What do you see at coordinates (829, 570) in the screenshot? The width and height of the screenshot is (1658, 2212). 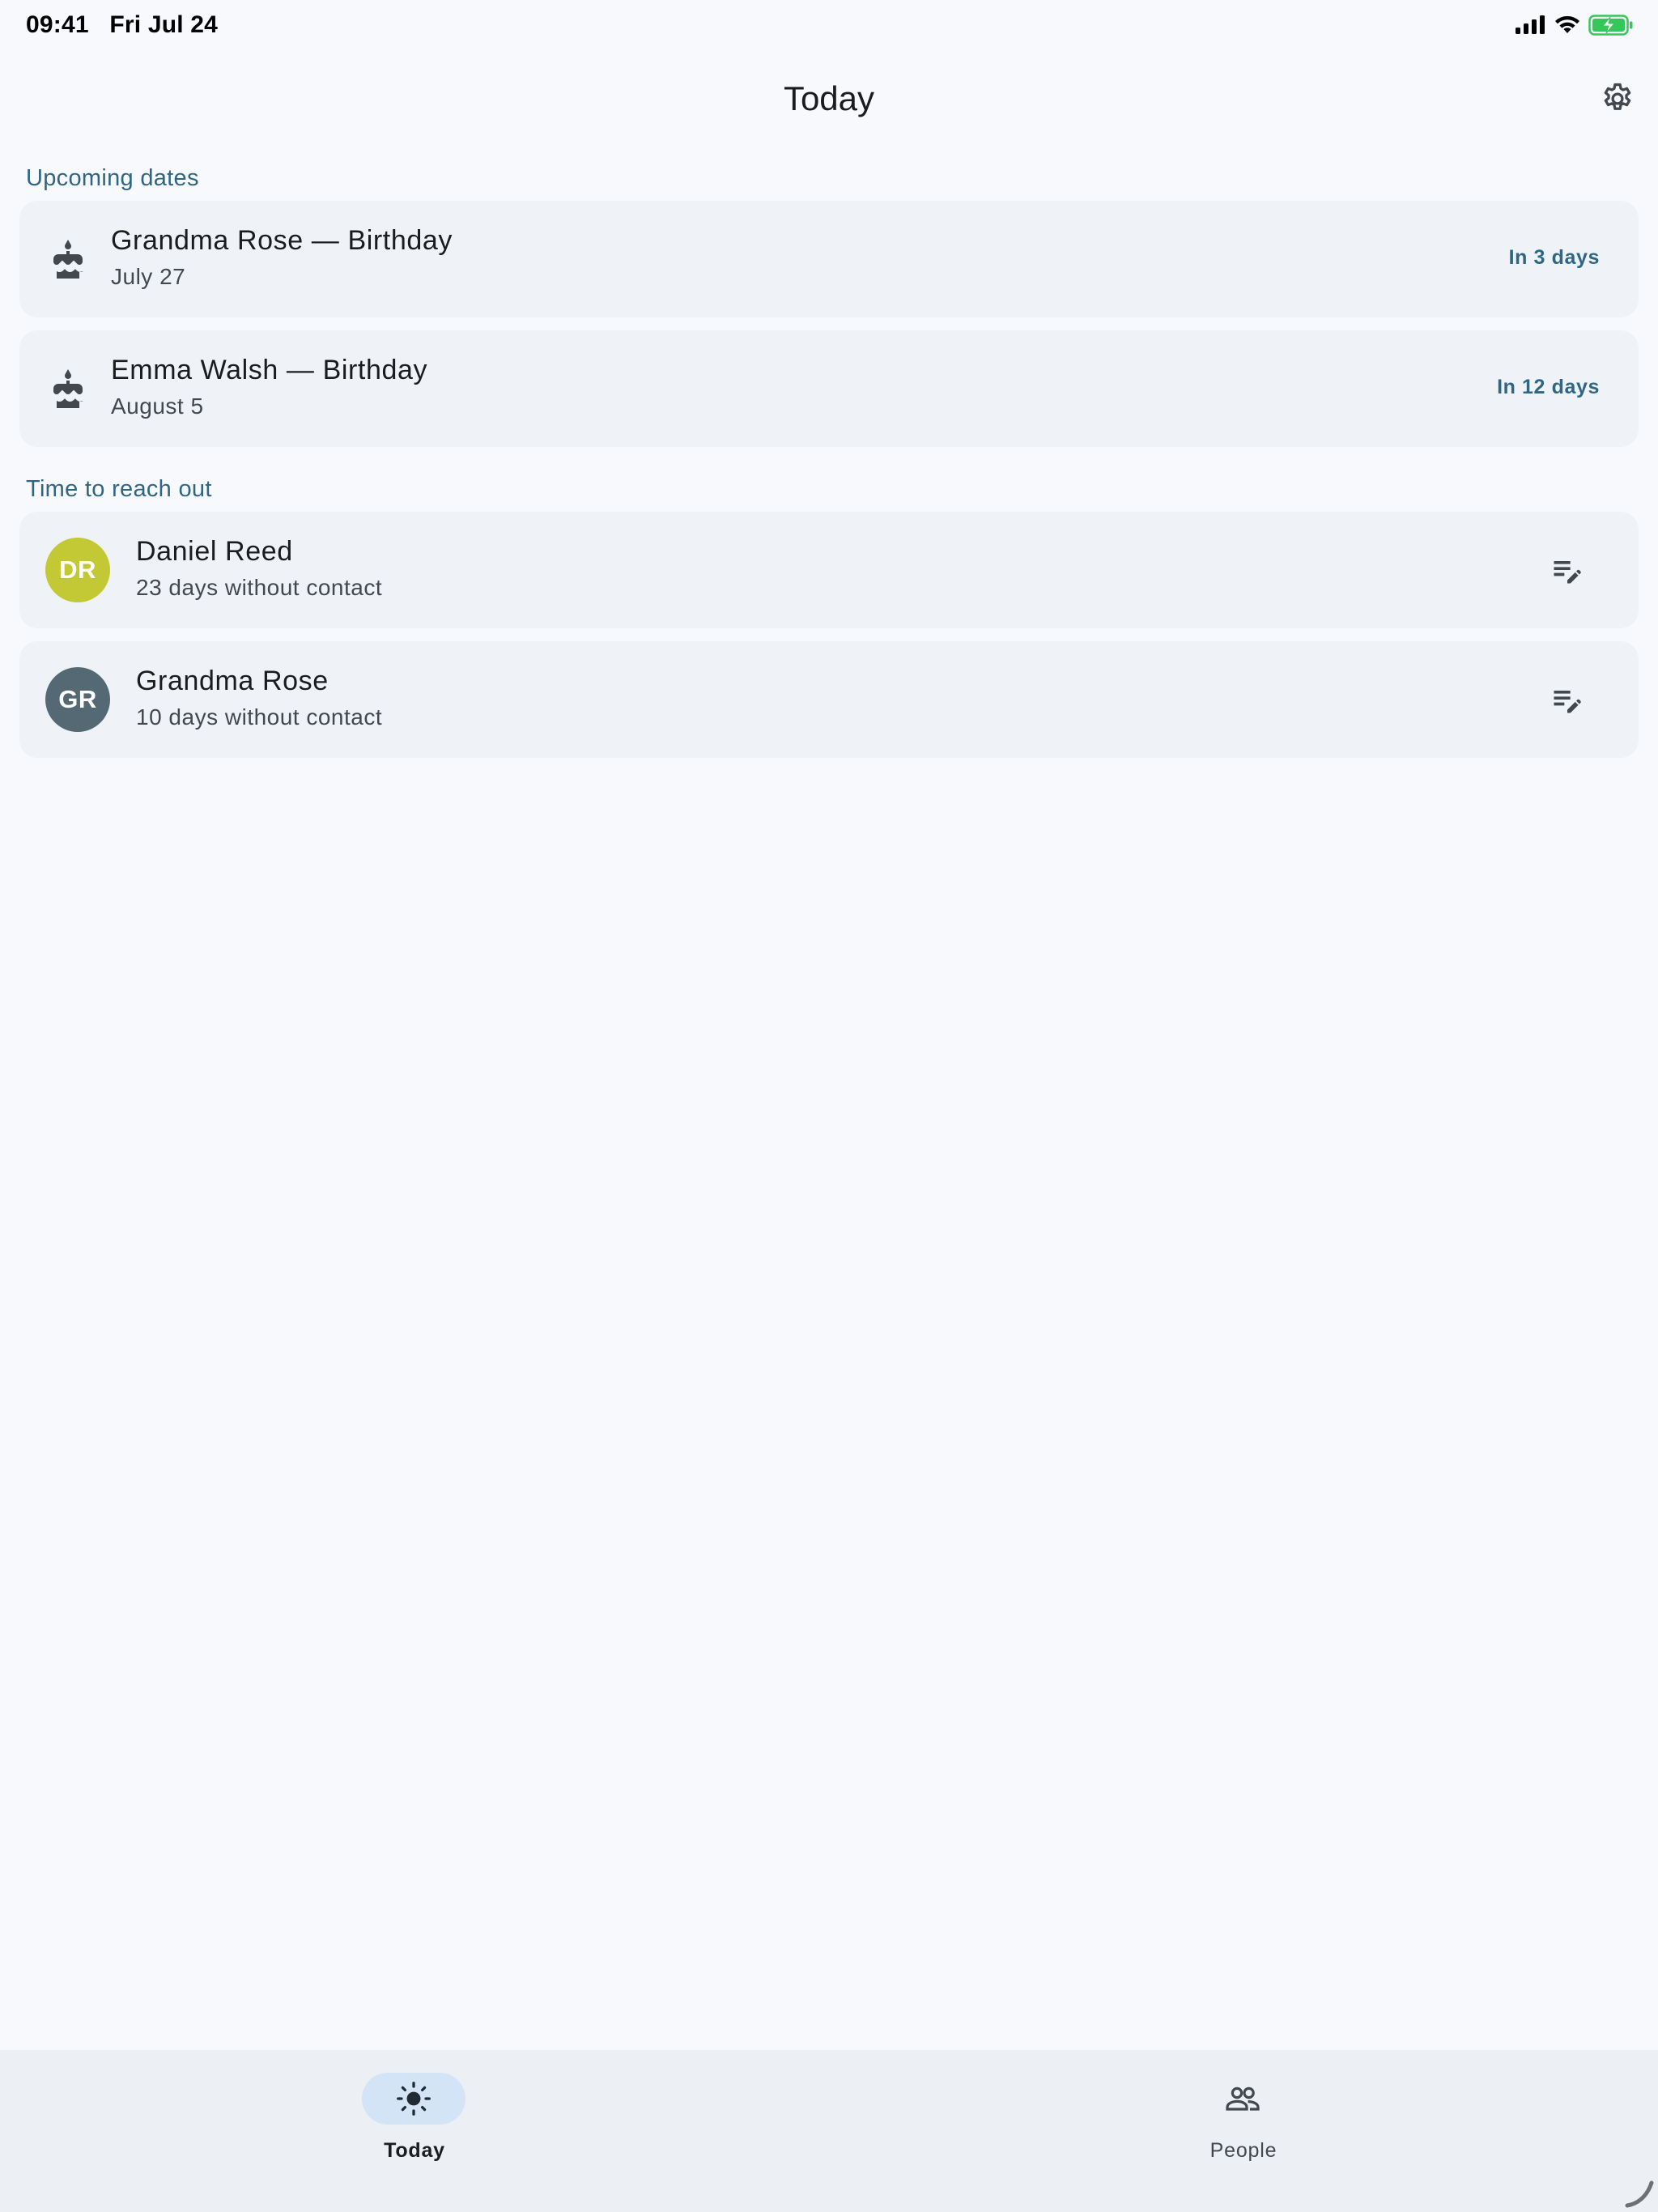 I see `reach-out-item: DR Daniel Reed 23 days without contact` at bounding box center [829, 570].